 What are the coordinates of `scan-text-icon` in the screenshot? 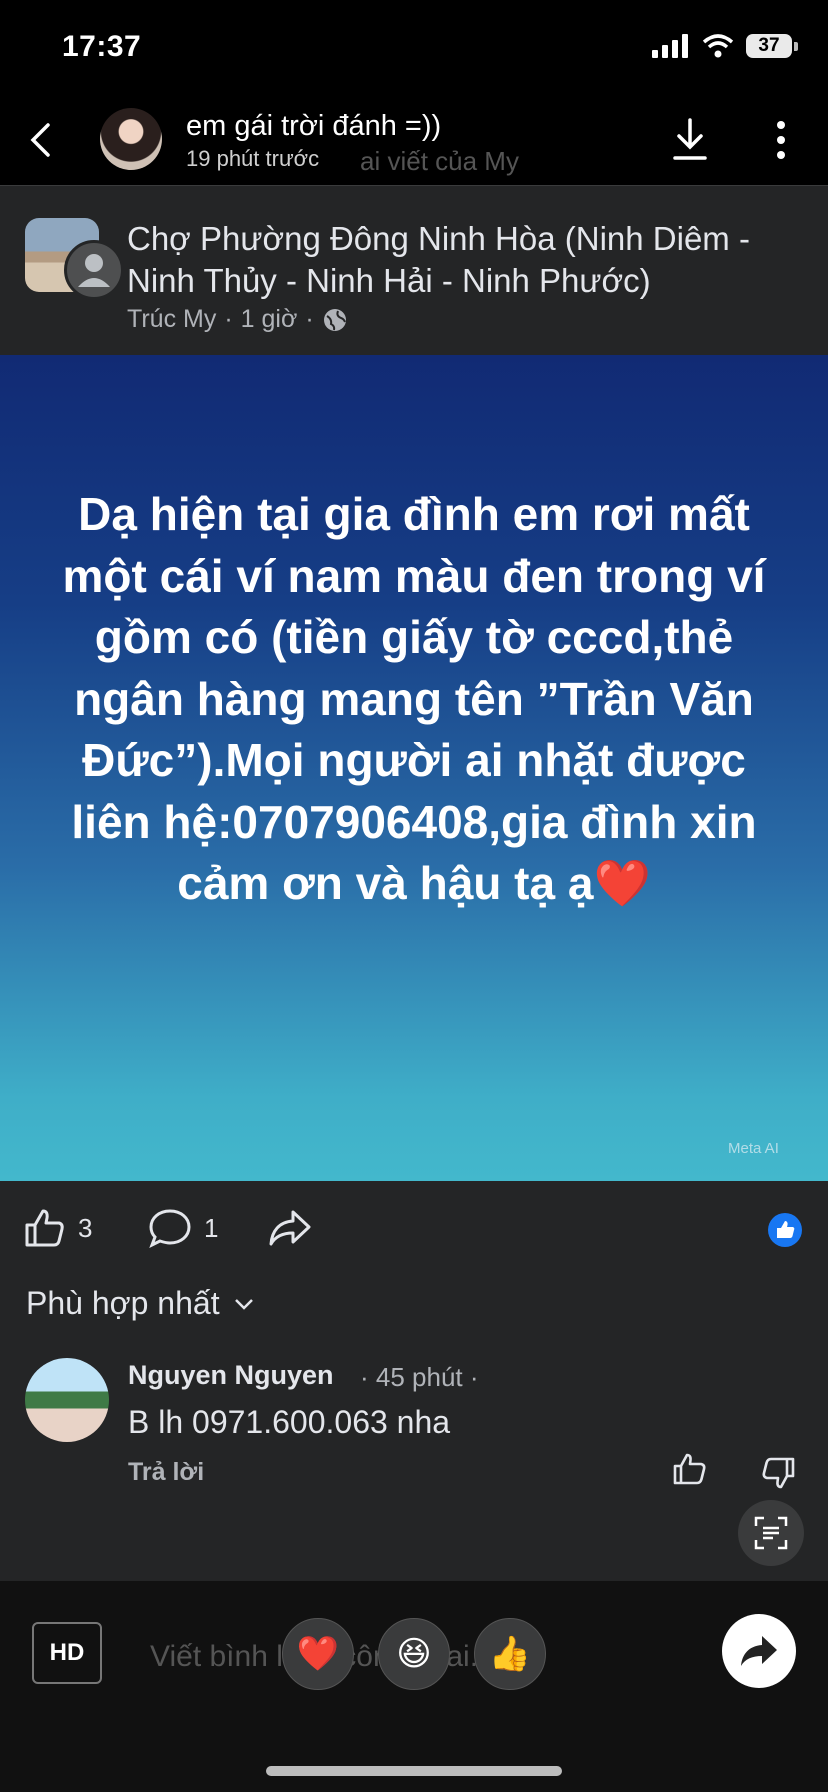 It's located at (771, 1533).